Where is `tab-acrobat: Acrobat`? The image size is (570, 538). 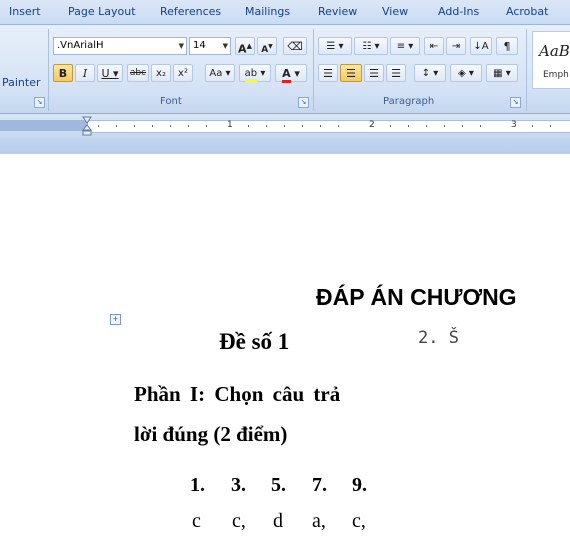
tab-acrobat: Acrobat is located at coordinates (527, 11).